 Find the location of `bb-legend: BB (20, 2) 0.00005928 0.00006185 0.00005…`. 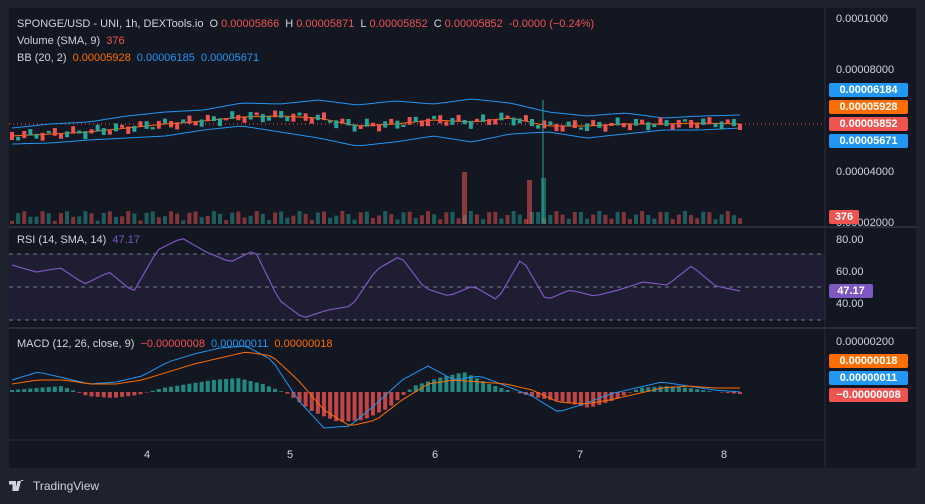

bb-legend: BB (20, 2) 0.00005928 0.00006185 0.00005… is located at coordinates (139, 58).